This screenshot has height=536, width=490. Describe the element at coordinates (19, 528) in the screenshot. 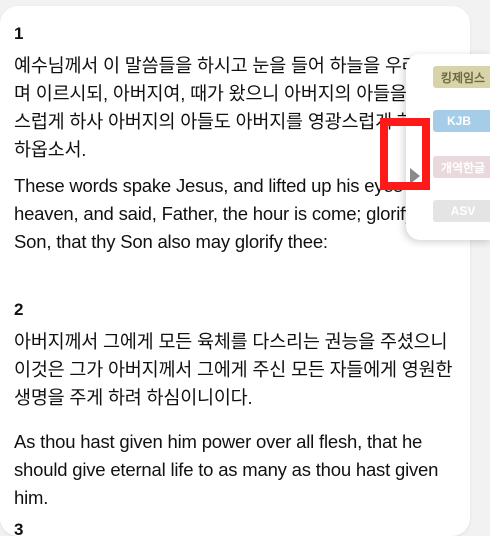

I see `verse-number: 3` at that location.